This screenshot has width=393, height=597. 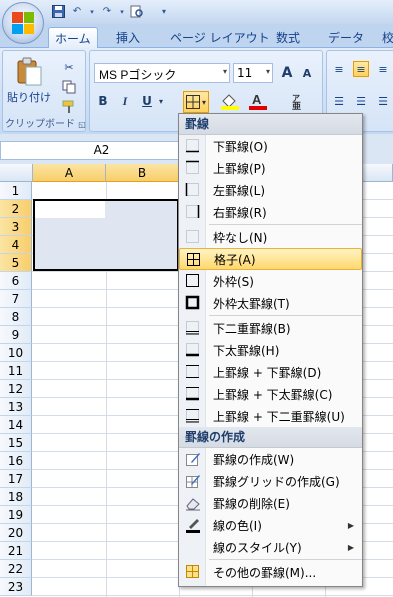 What do you see at coordinates (346, 37) in the screenshot?
I see `tab-data: データ` at bounding box center [346, 37].